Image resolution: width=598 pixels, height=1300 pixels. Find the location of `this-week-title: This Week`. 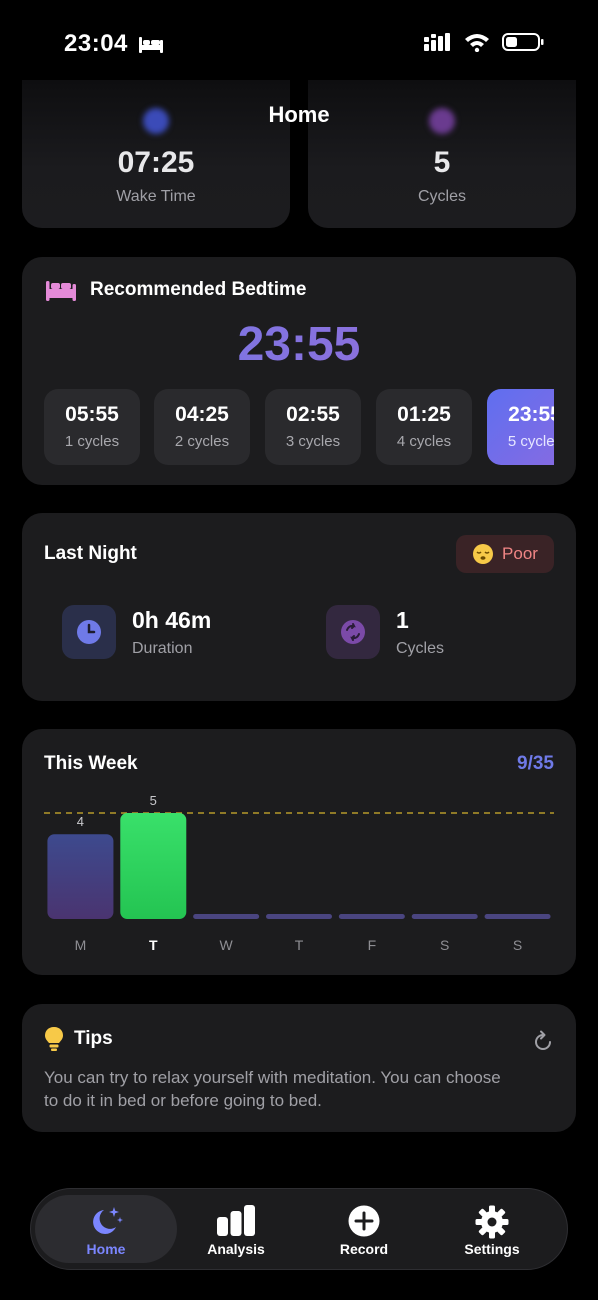

this-week-title: This Week is located at coordinates (91, 763).